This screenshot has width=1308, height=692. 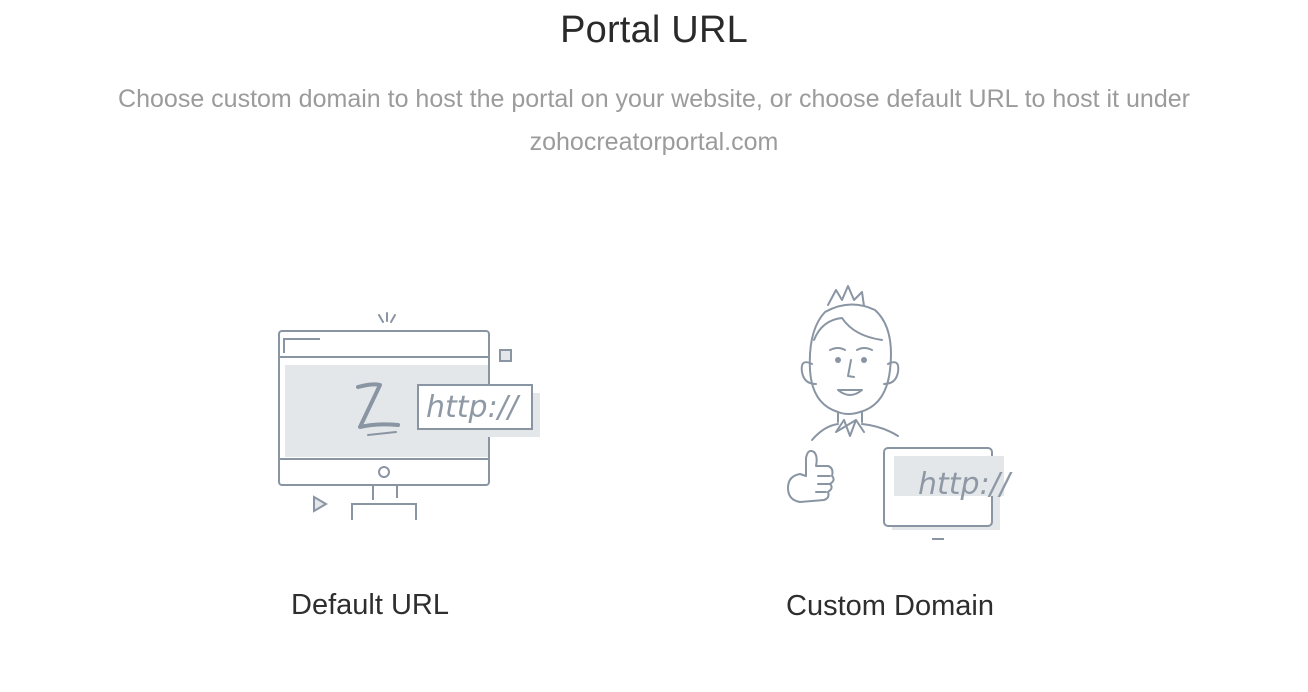 What do you see at coordinates (473, 407) in the screenshot?
I see `default-url-http-text: http://` at bounding box center [473, 407].